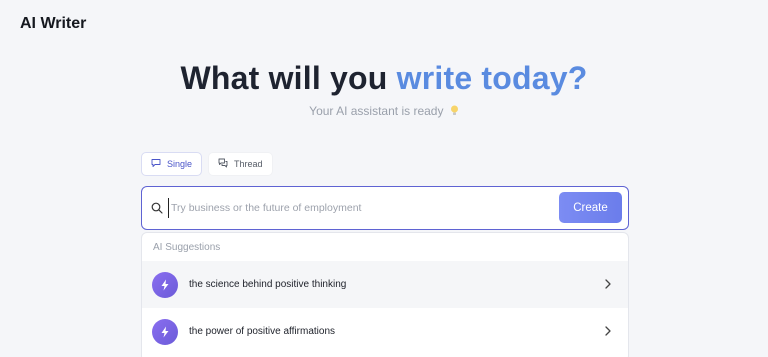 Image resolution: width=768 pixels, height=357 pixels. I want to click on suggestion-item: the science behind positive thinking, so click(385, 284).